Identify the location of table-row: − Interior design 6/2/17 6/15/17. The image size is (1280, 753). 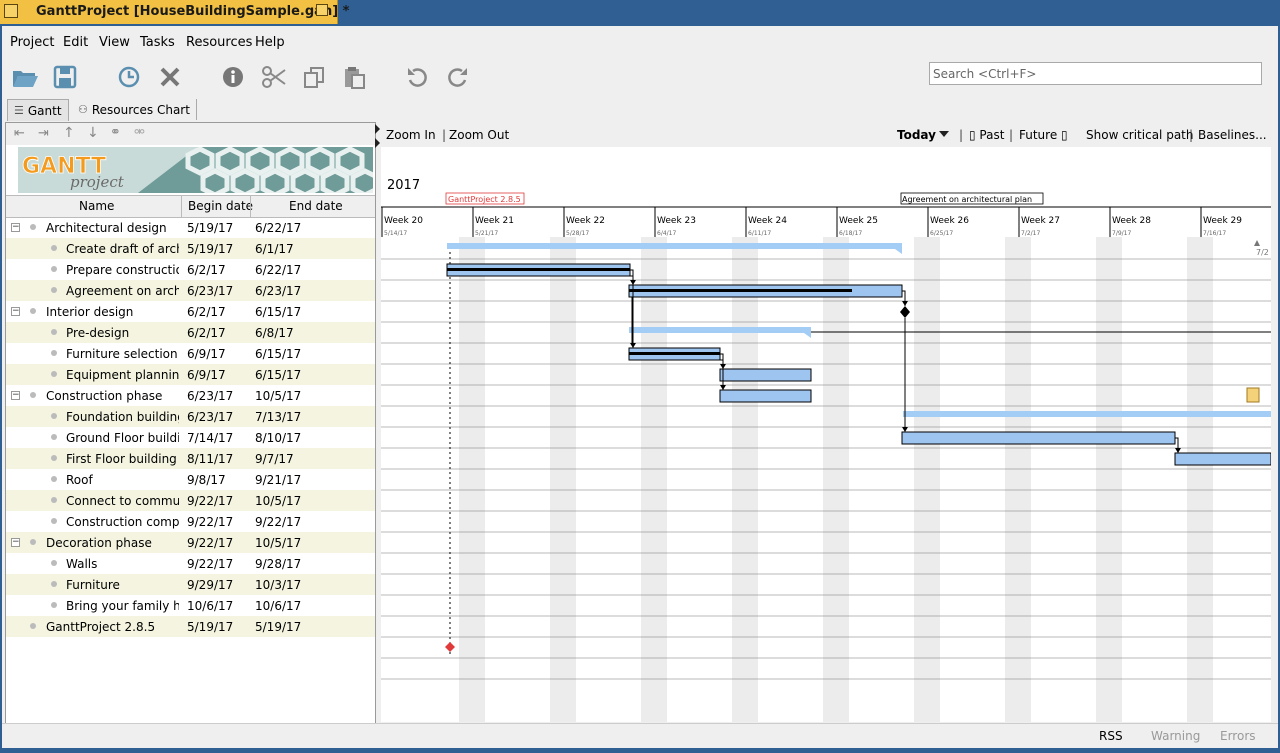
(190, 311).